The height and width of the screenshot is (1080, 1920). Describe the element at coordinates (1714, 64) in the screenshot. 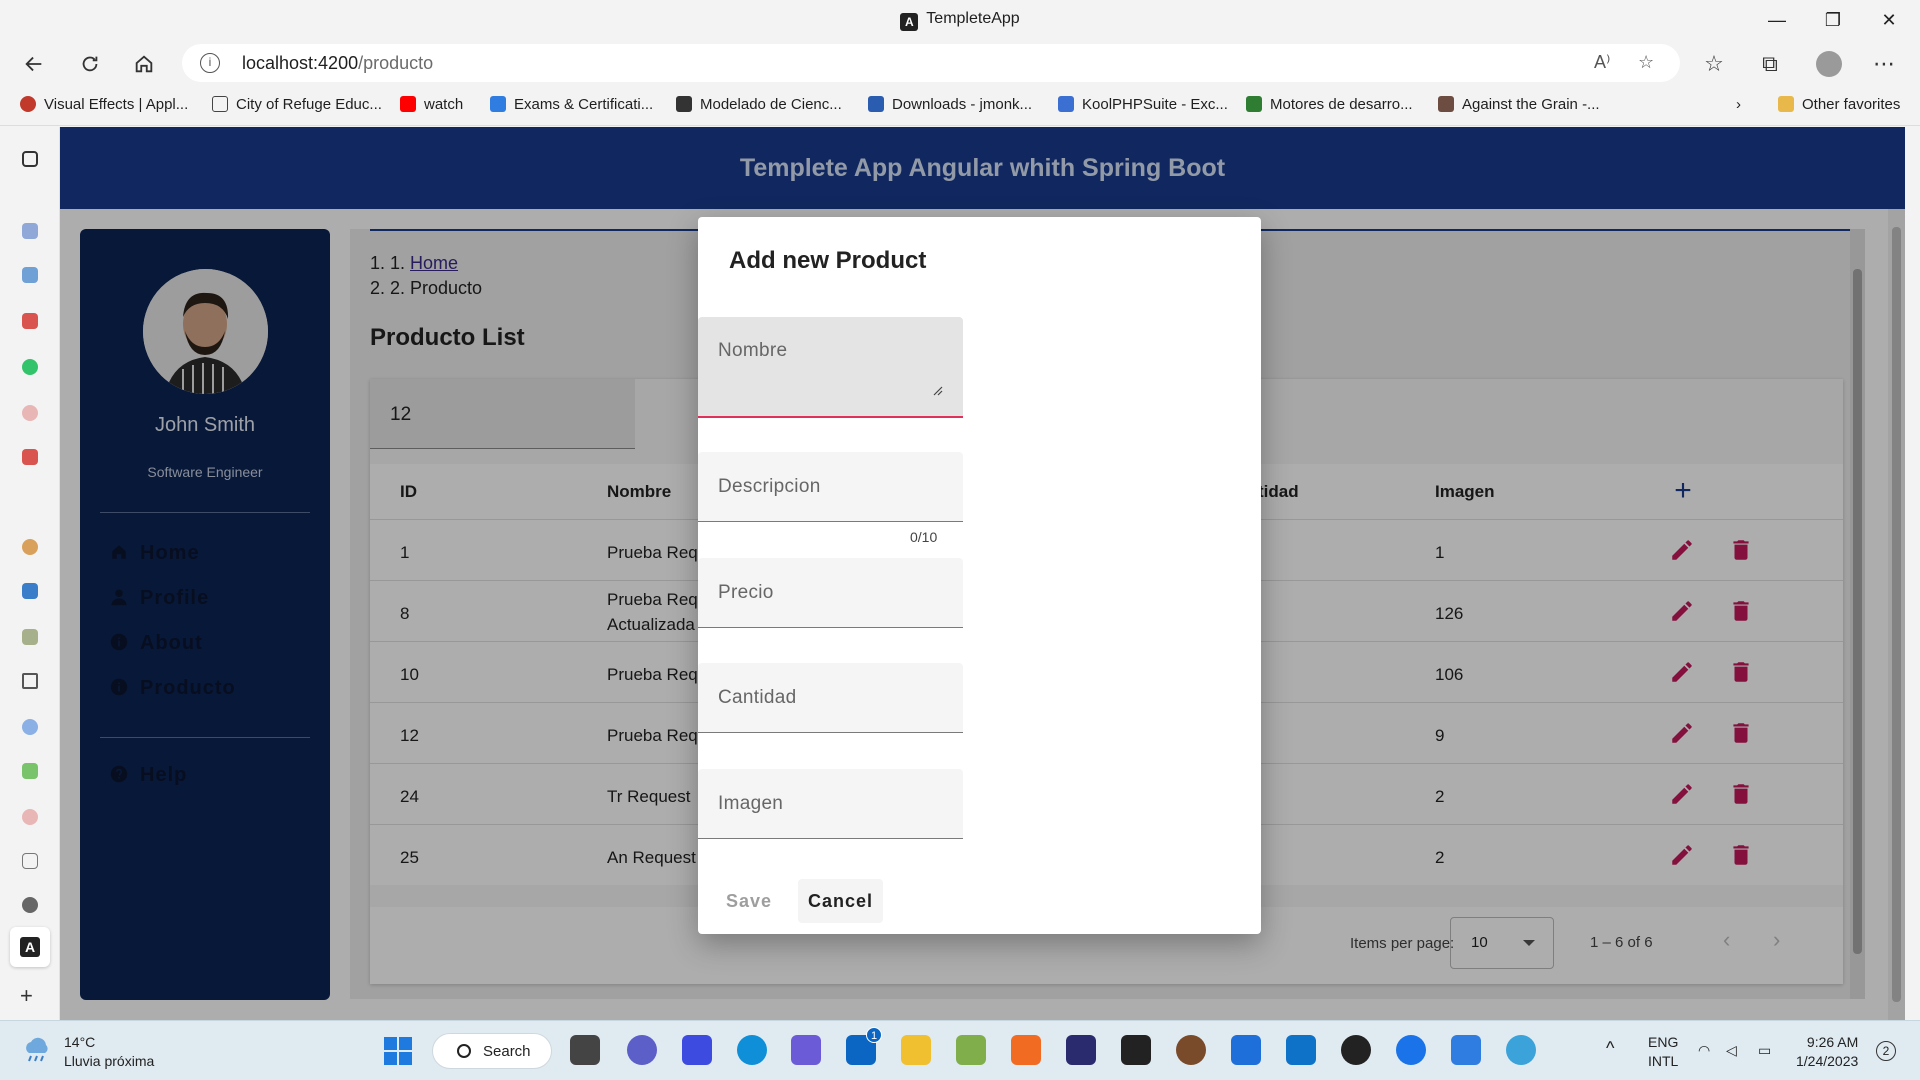

I see `favorites-icon: ☆` at that location.